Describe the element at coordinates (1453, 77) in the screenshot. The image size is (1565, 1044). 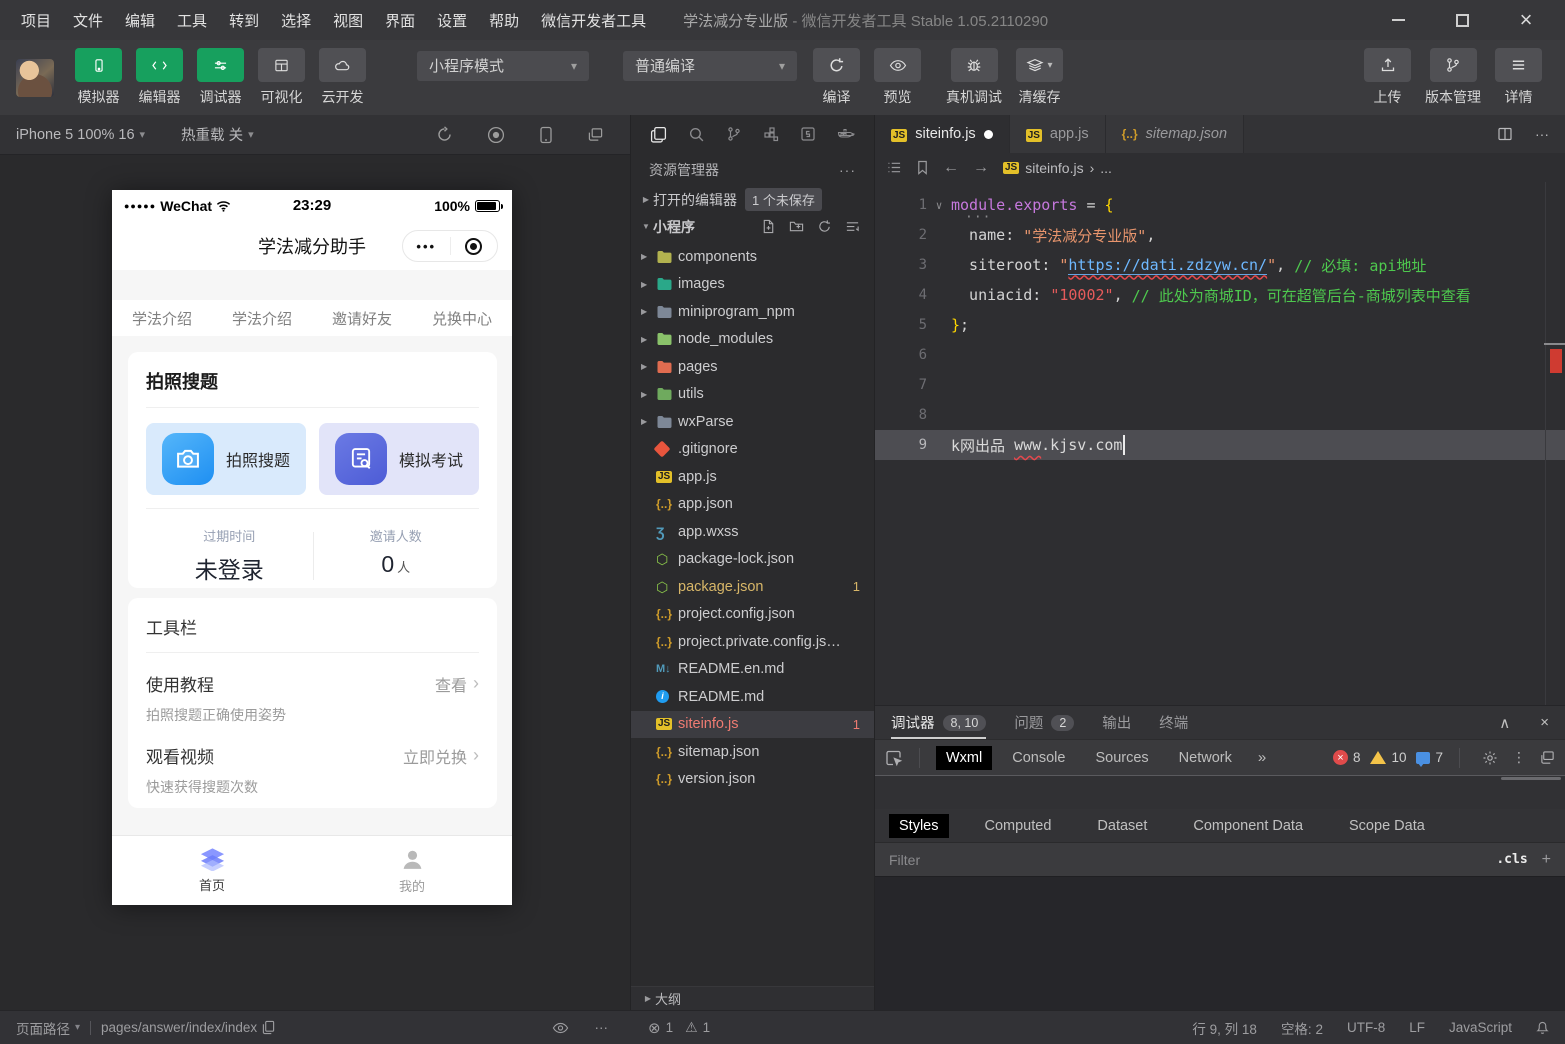
I see `version-control-button: 版本管理` at that location.